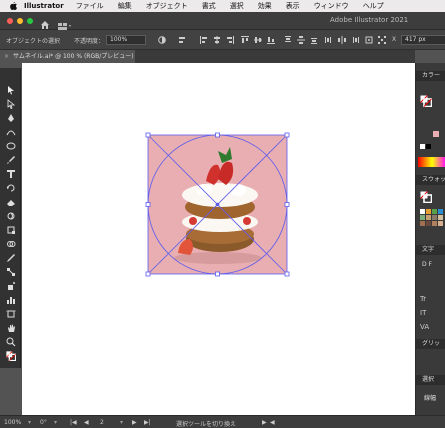  What do you see at coordinates (428, 146) in the screenshot?
I see `black-swatch` at bounding box center [428, 146].